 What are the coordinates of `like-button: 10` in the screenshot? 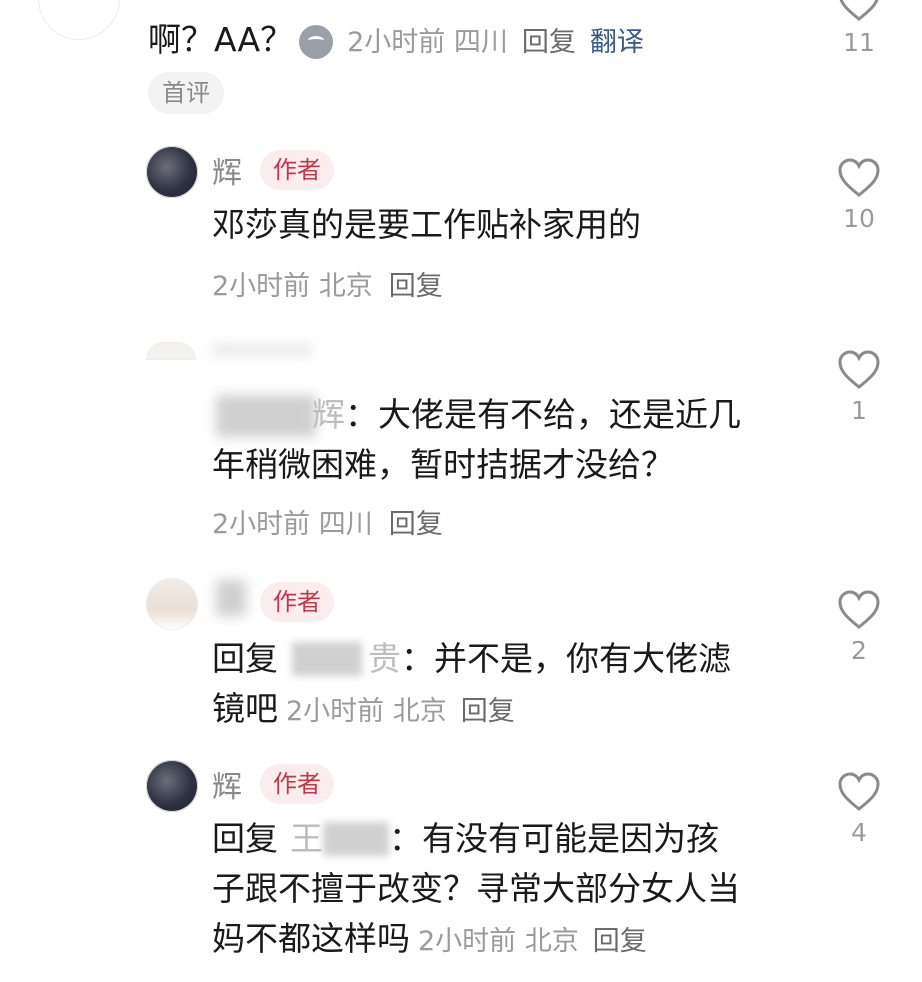 It's located at (859, 195).